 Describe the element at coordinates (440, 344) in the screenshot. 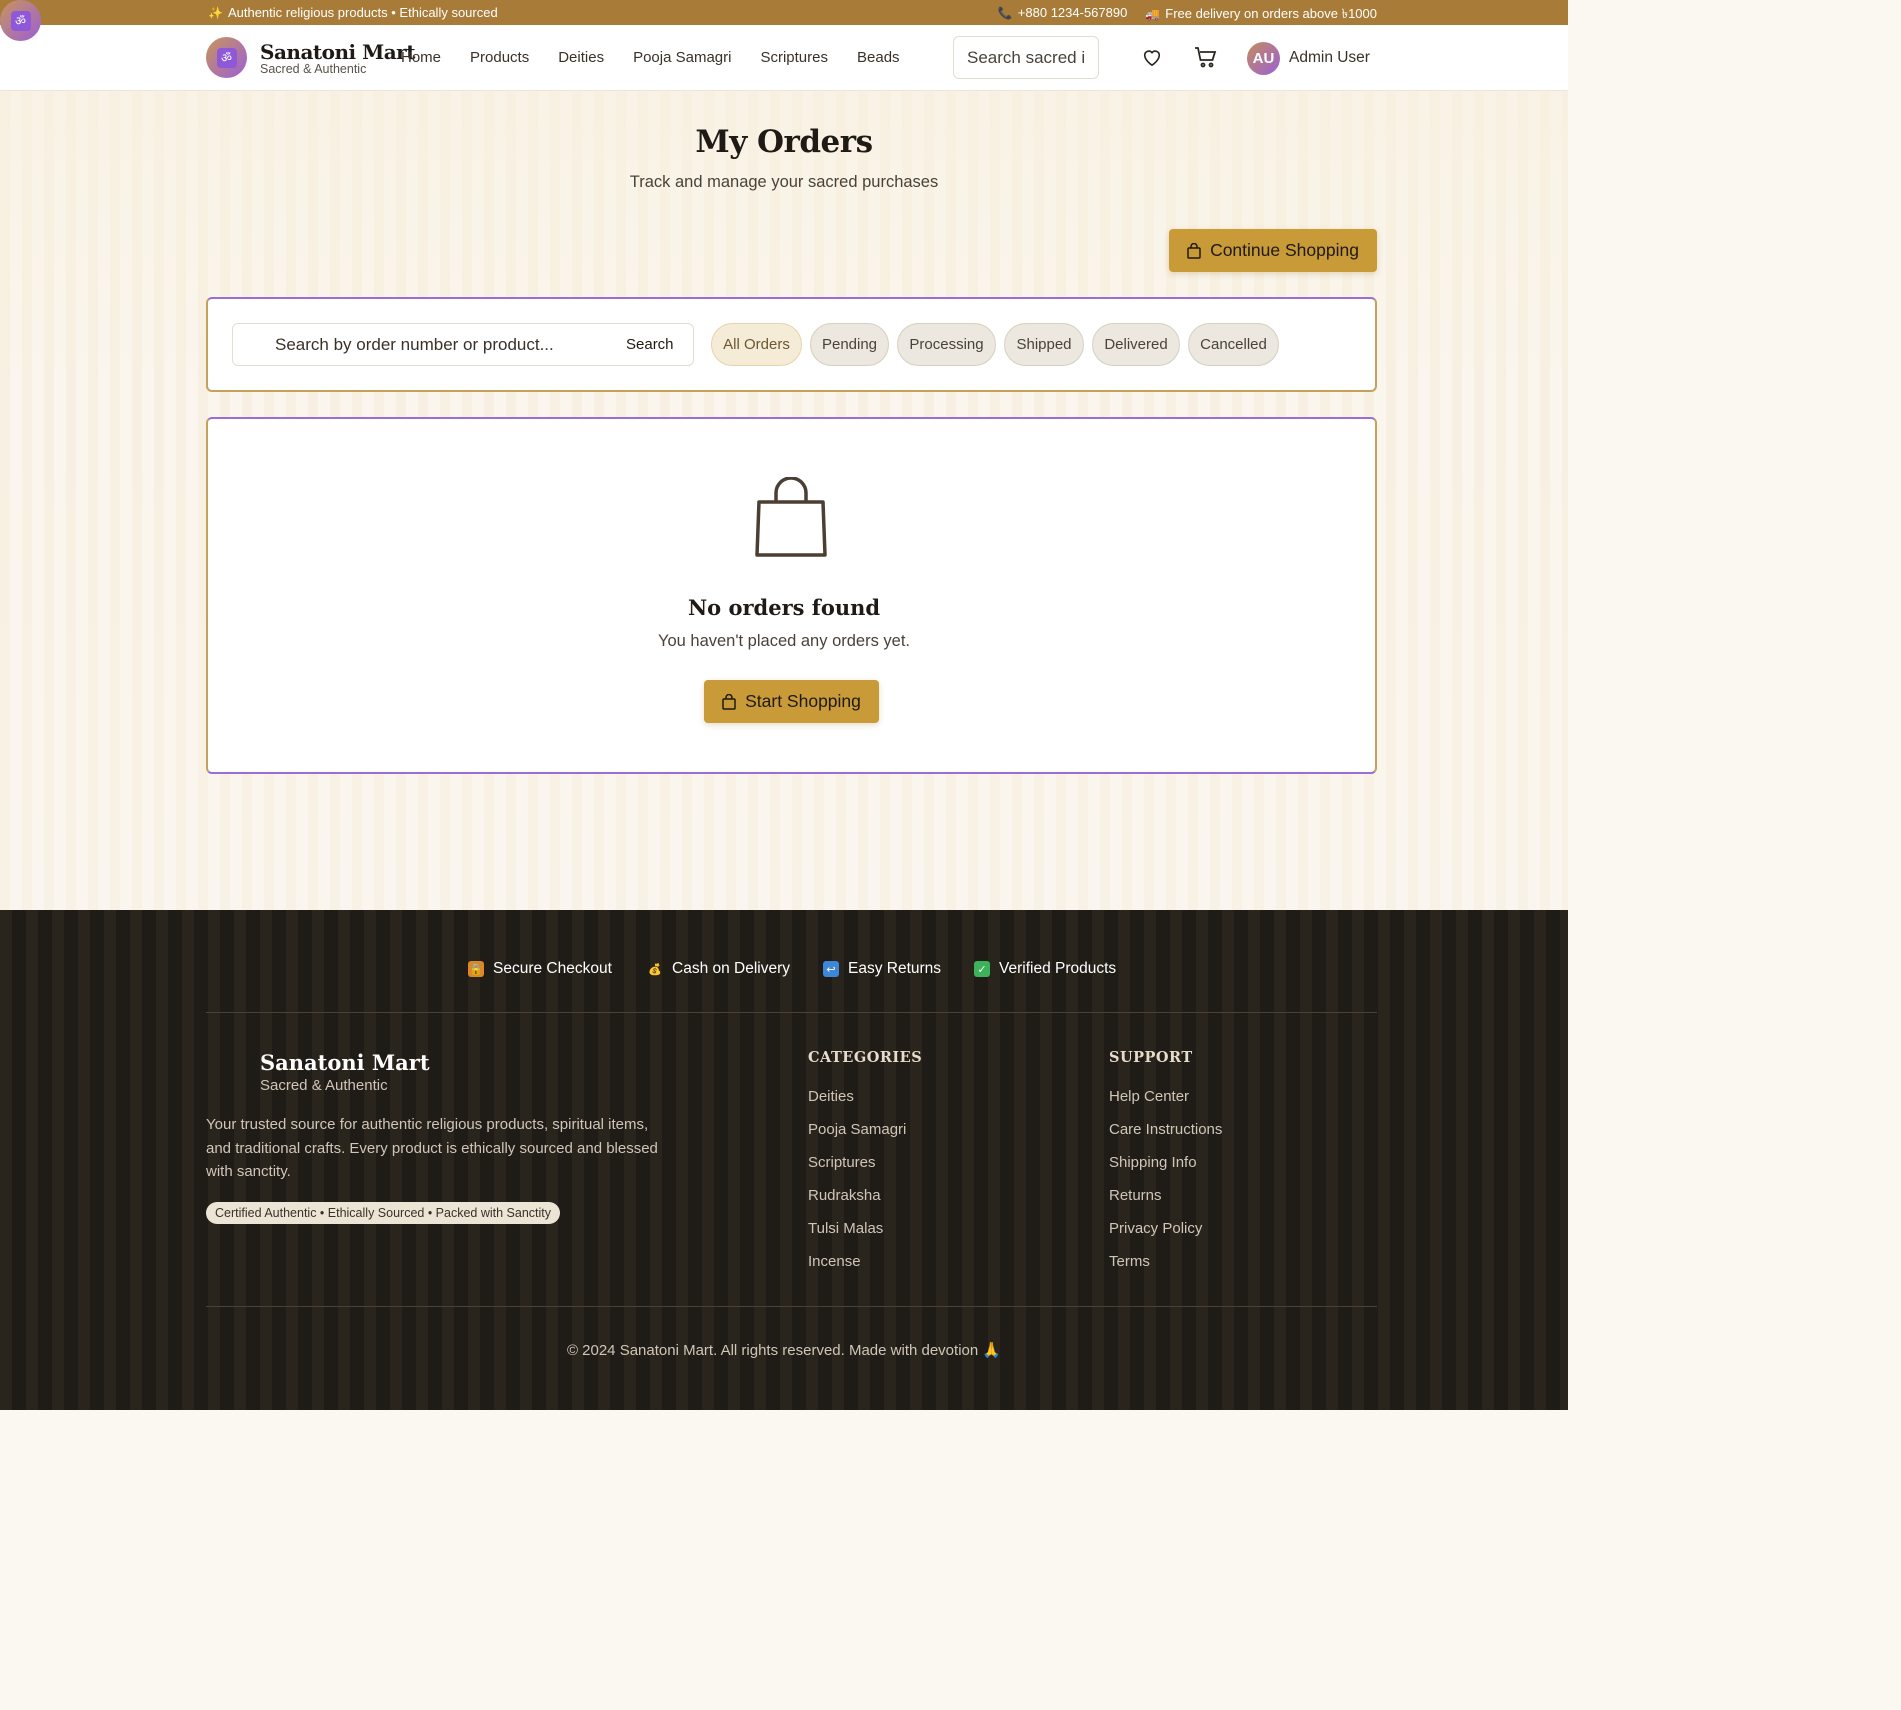

I see `order-search-input` at that location.